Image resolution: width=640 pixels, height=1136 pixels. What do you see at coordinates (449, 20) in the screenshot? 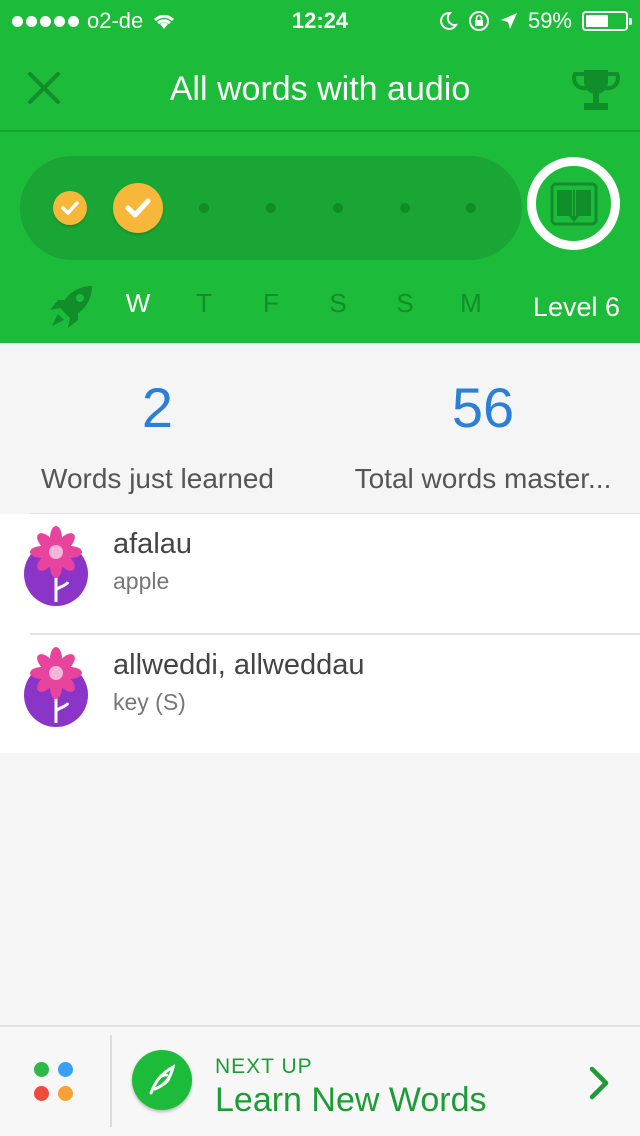
I see `moon-icon` at bounding box center [449, 20].